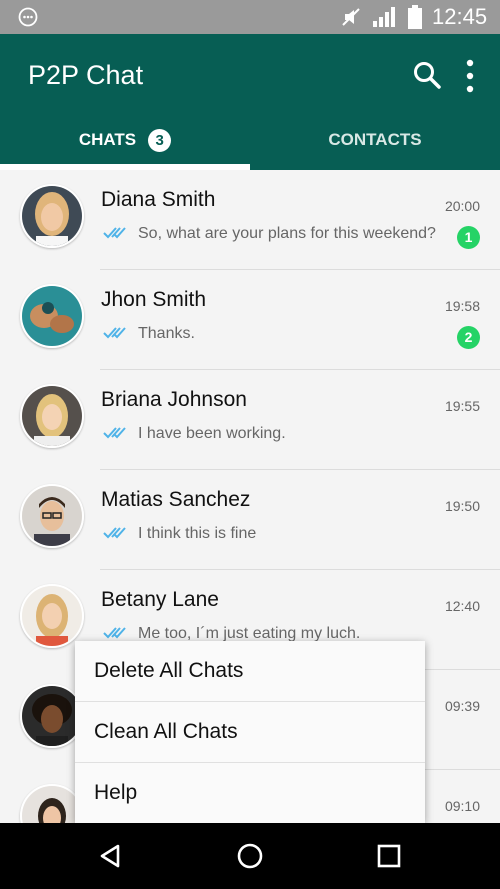 The height and width of the screenshot is (889, 500). I want to click on chat-message: I think this is fine, so click(197, 533).